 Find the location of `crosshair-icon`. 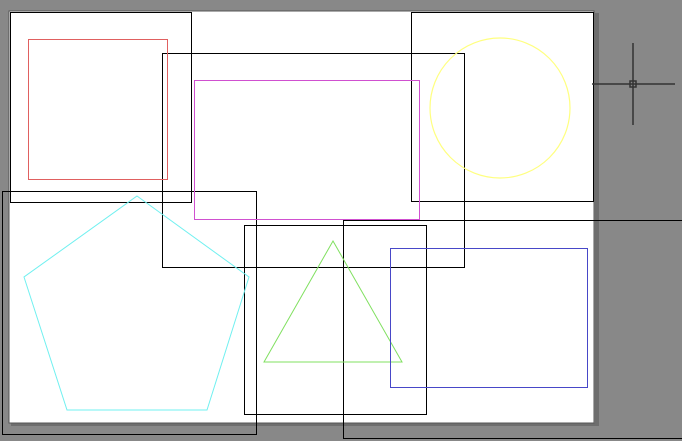

crosshair-icon is located at coordinates (633, 84).